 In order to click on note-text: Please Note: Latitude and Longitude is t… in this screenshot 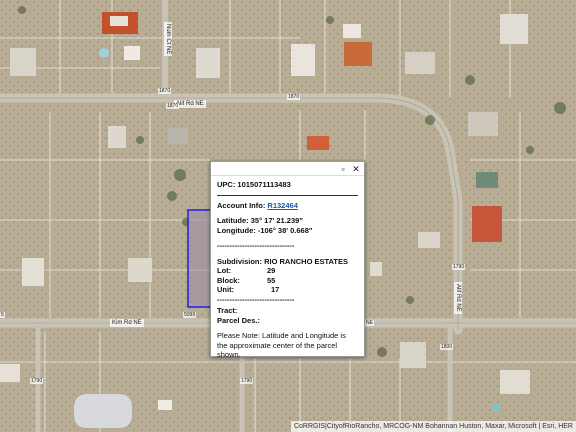, I will do `click(281, 345)`.